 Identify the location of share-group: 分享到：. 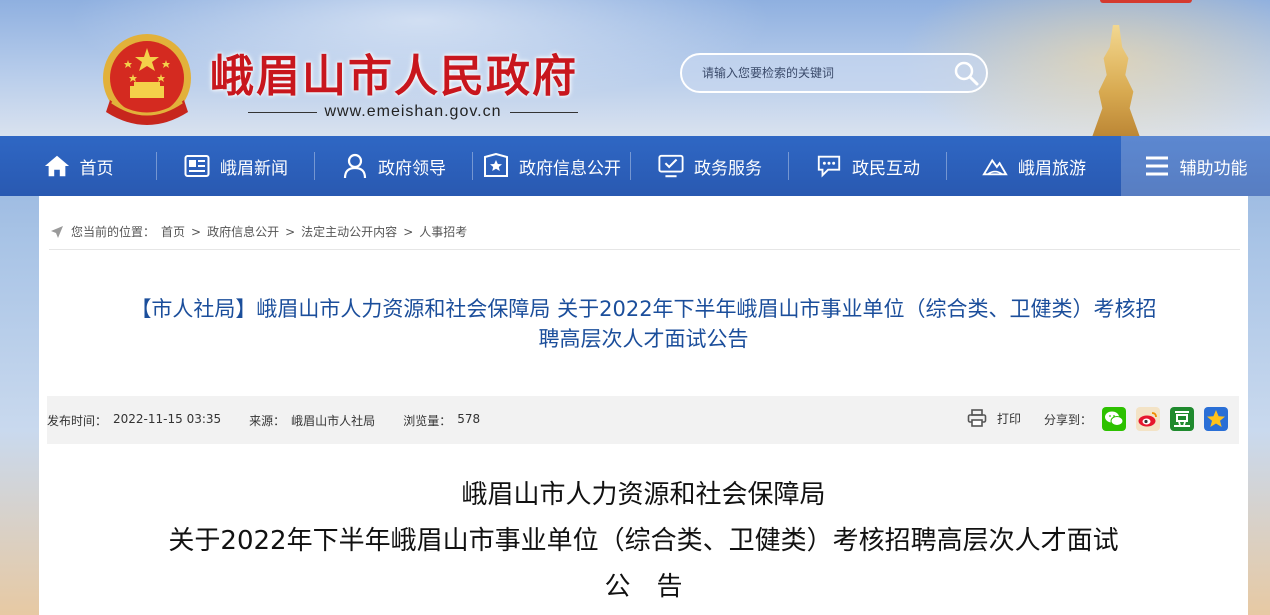
(1136, 419).